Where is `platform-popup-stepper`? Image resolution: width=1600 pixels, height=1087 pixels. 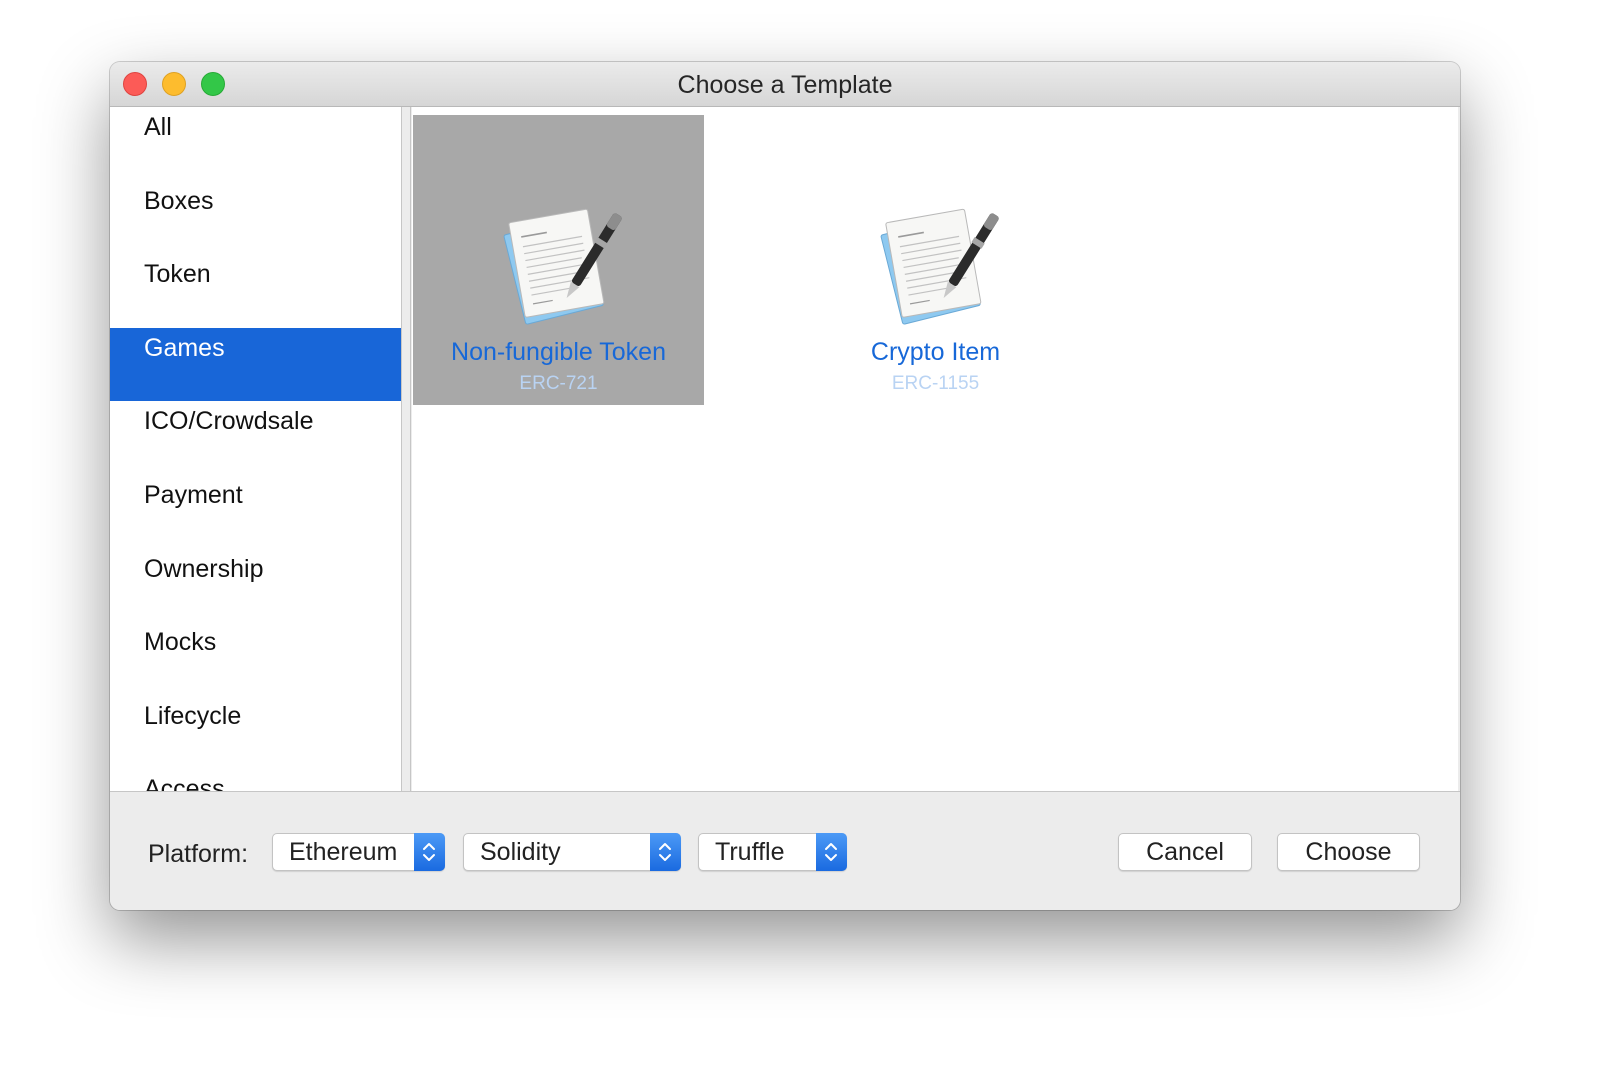 platform-popup-stepper is located at coordinates (429, 852).